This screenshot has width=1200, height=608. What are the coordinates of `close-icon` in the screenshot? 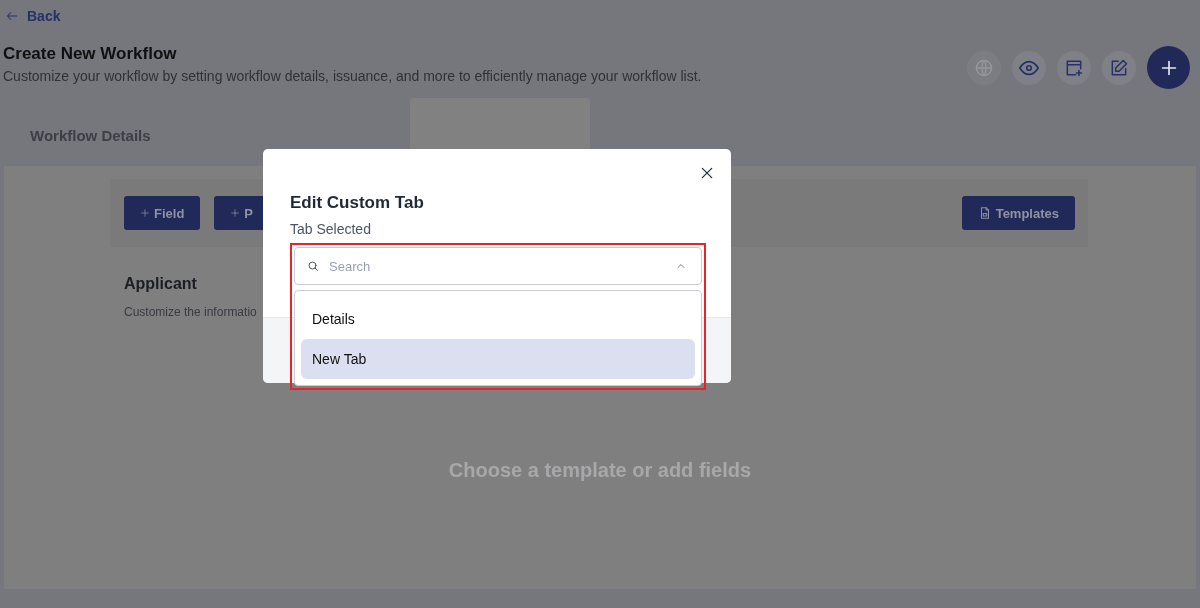 It's located at (707, 173).